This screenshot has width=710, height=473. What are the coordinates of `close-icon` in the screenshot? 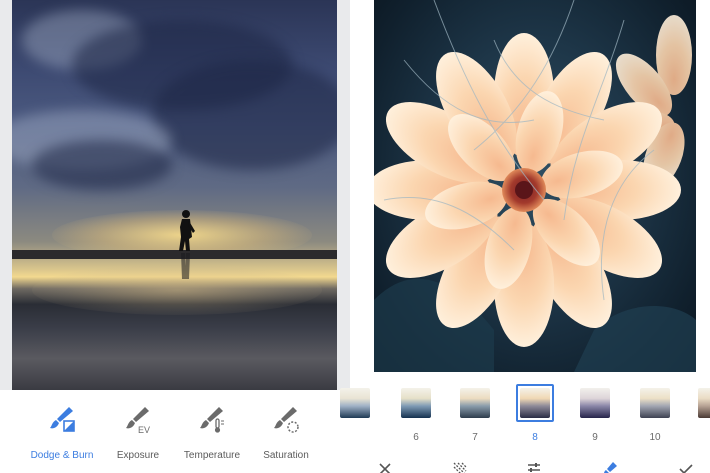 It's located at (385, 467).